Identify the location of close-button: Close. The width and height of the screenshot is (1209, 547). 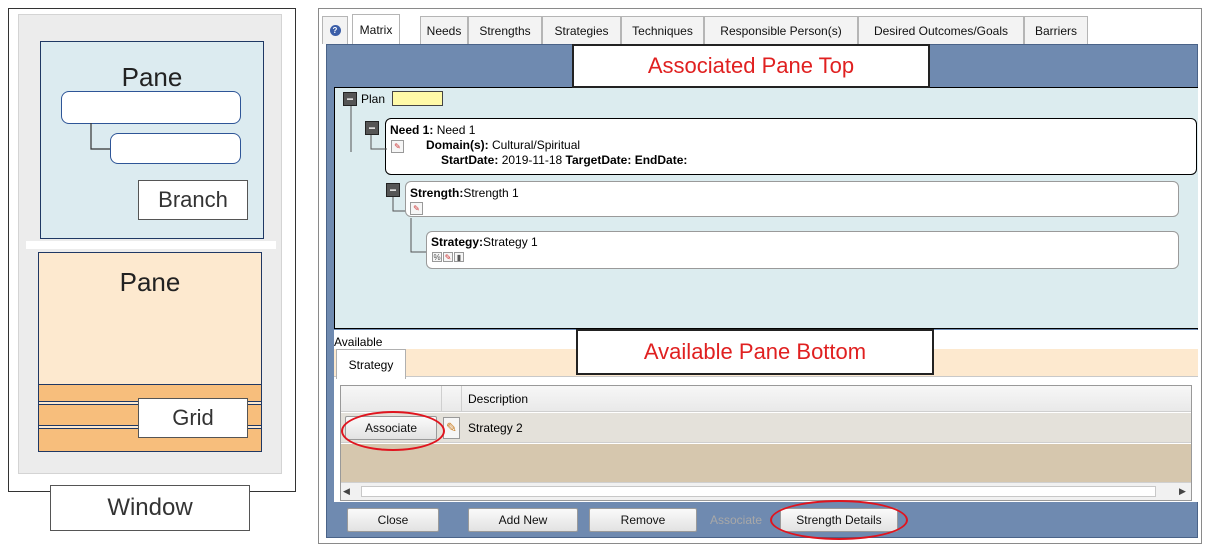
(393, 520).